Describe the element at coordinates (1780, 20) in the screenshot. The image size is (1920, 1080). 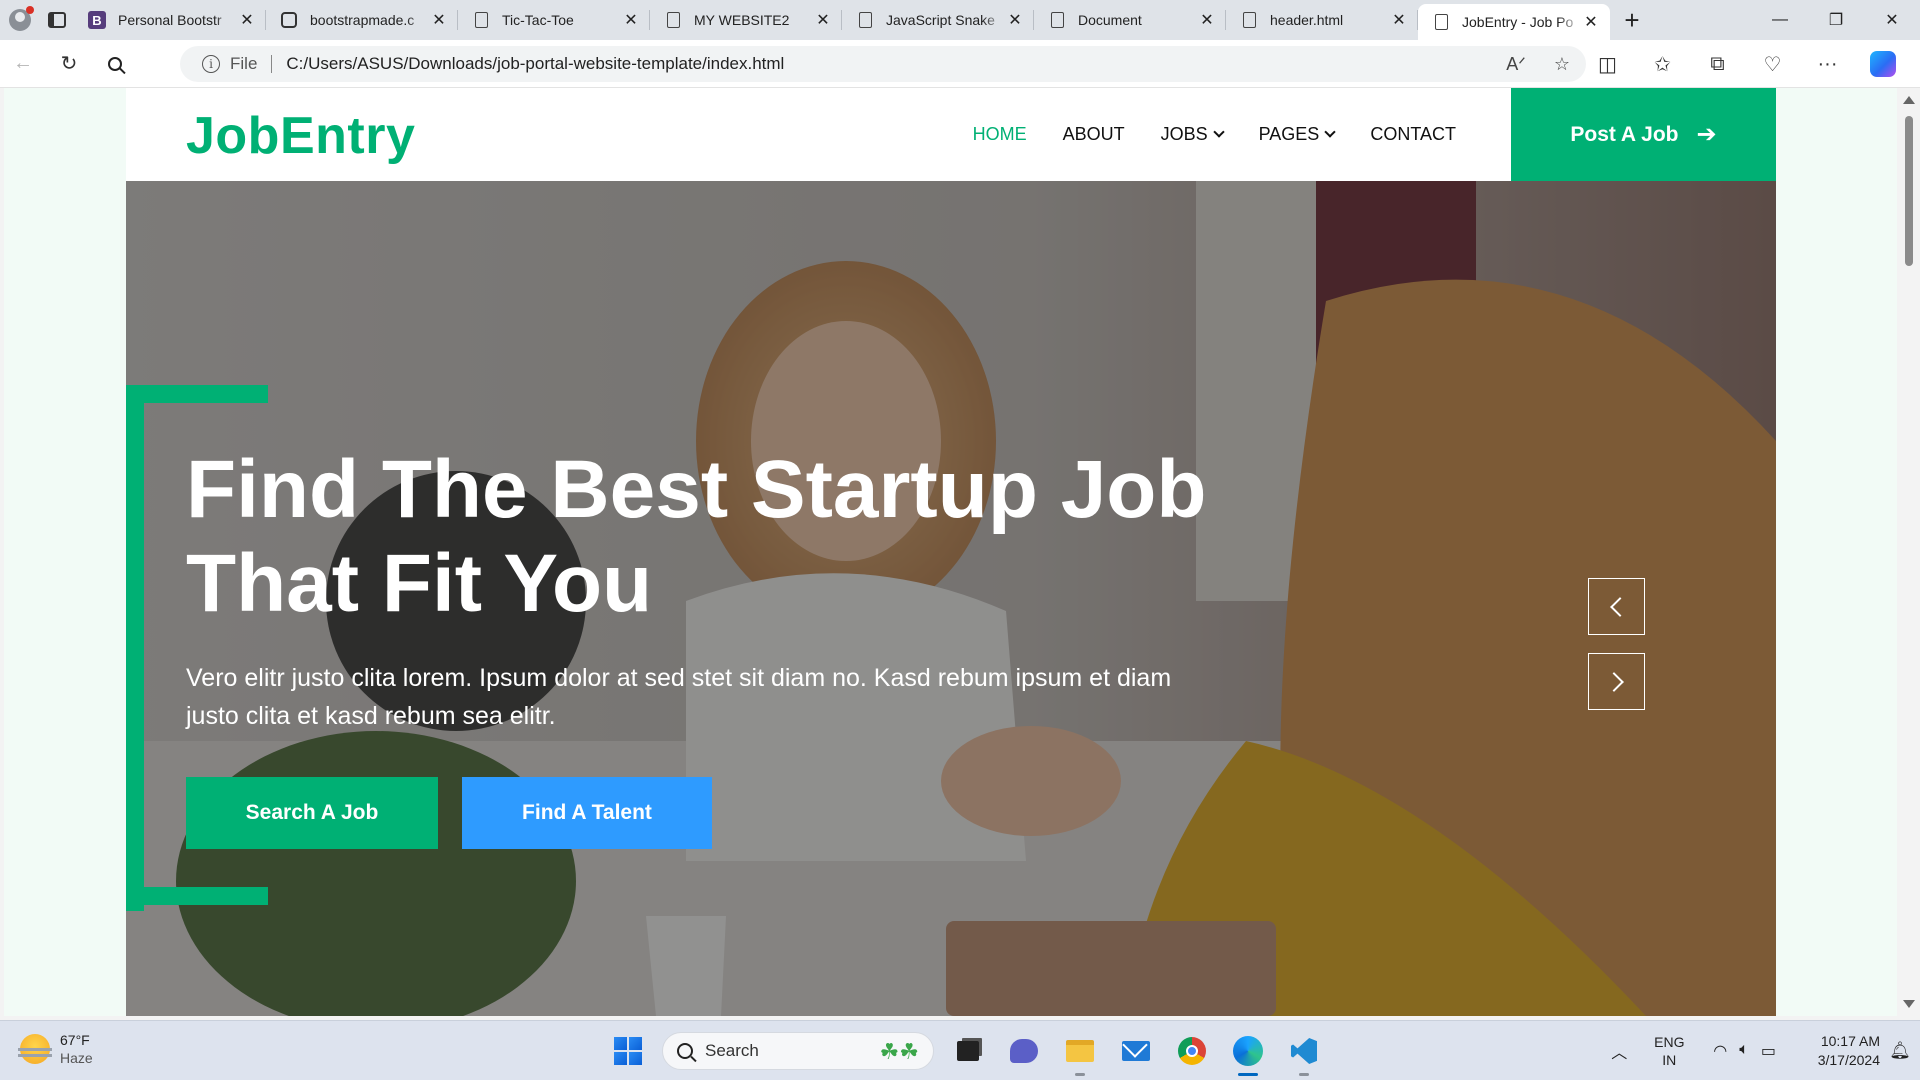
I see `minimize-button: —` at that location.